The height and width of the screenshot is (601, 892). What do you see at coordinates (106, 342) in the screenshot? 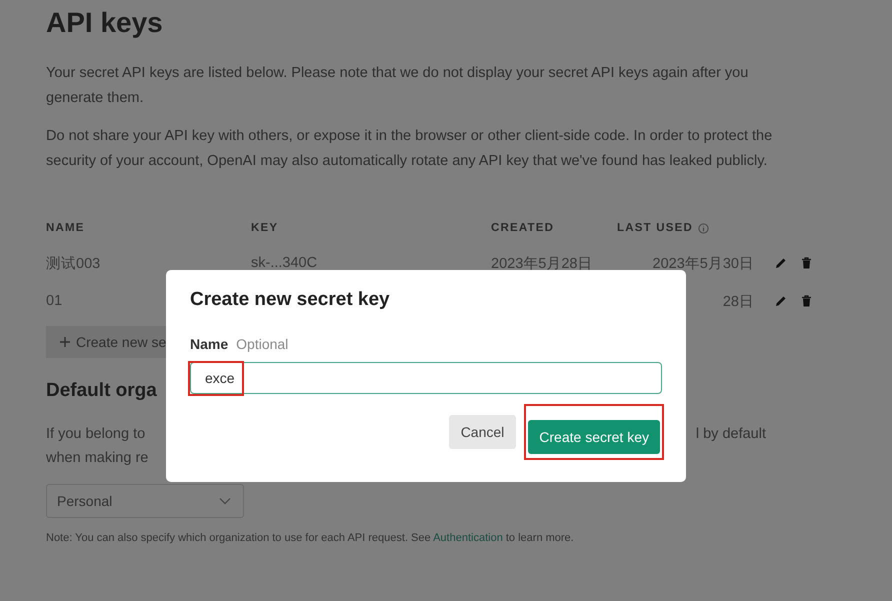
I see `create-key-button: Create new se` at bounding box center [106, 342].